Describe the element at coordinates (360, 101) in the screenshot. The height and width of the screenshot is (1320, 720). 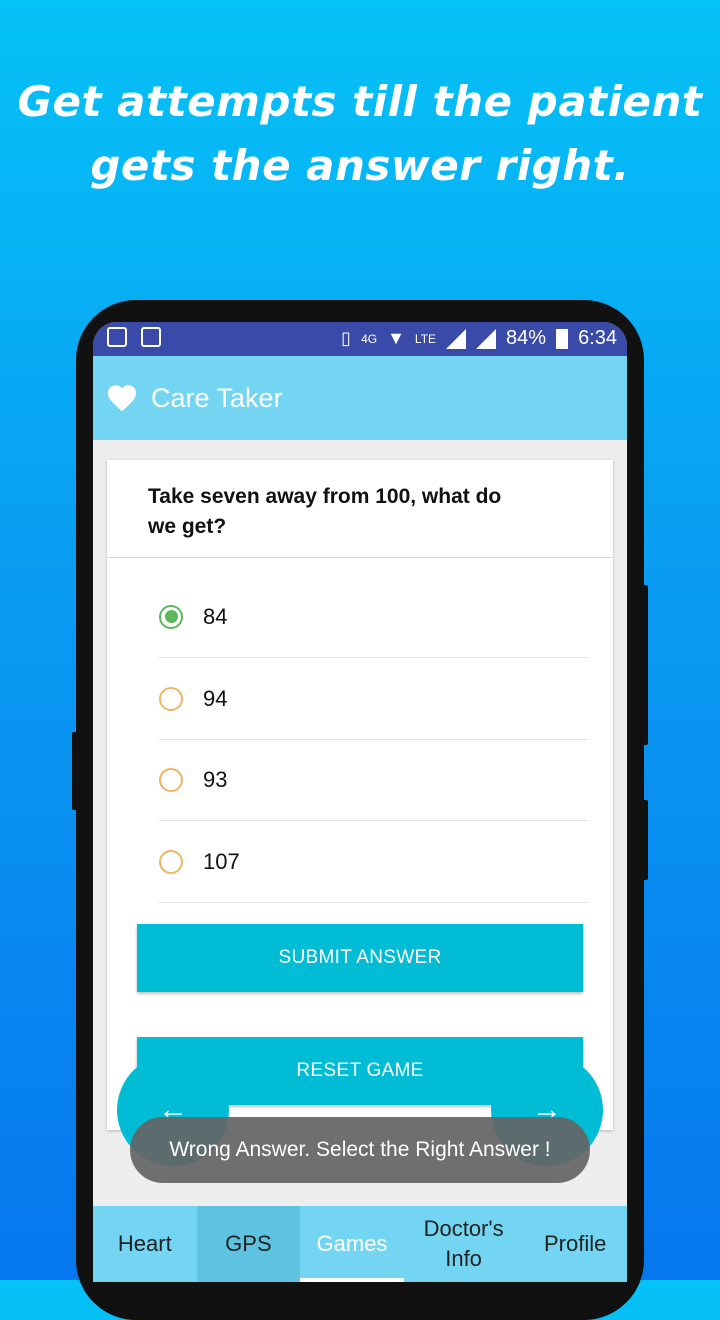
I see `headline-line-1: Get attempts till the patient` at that location.